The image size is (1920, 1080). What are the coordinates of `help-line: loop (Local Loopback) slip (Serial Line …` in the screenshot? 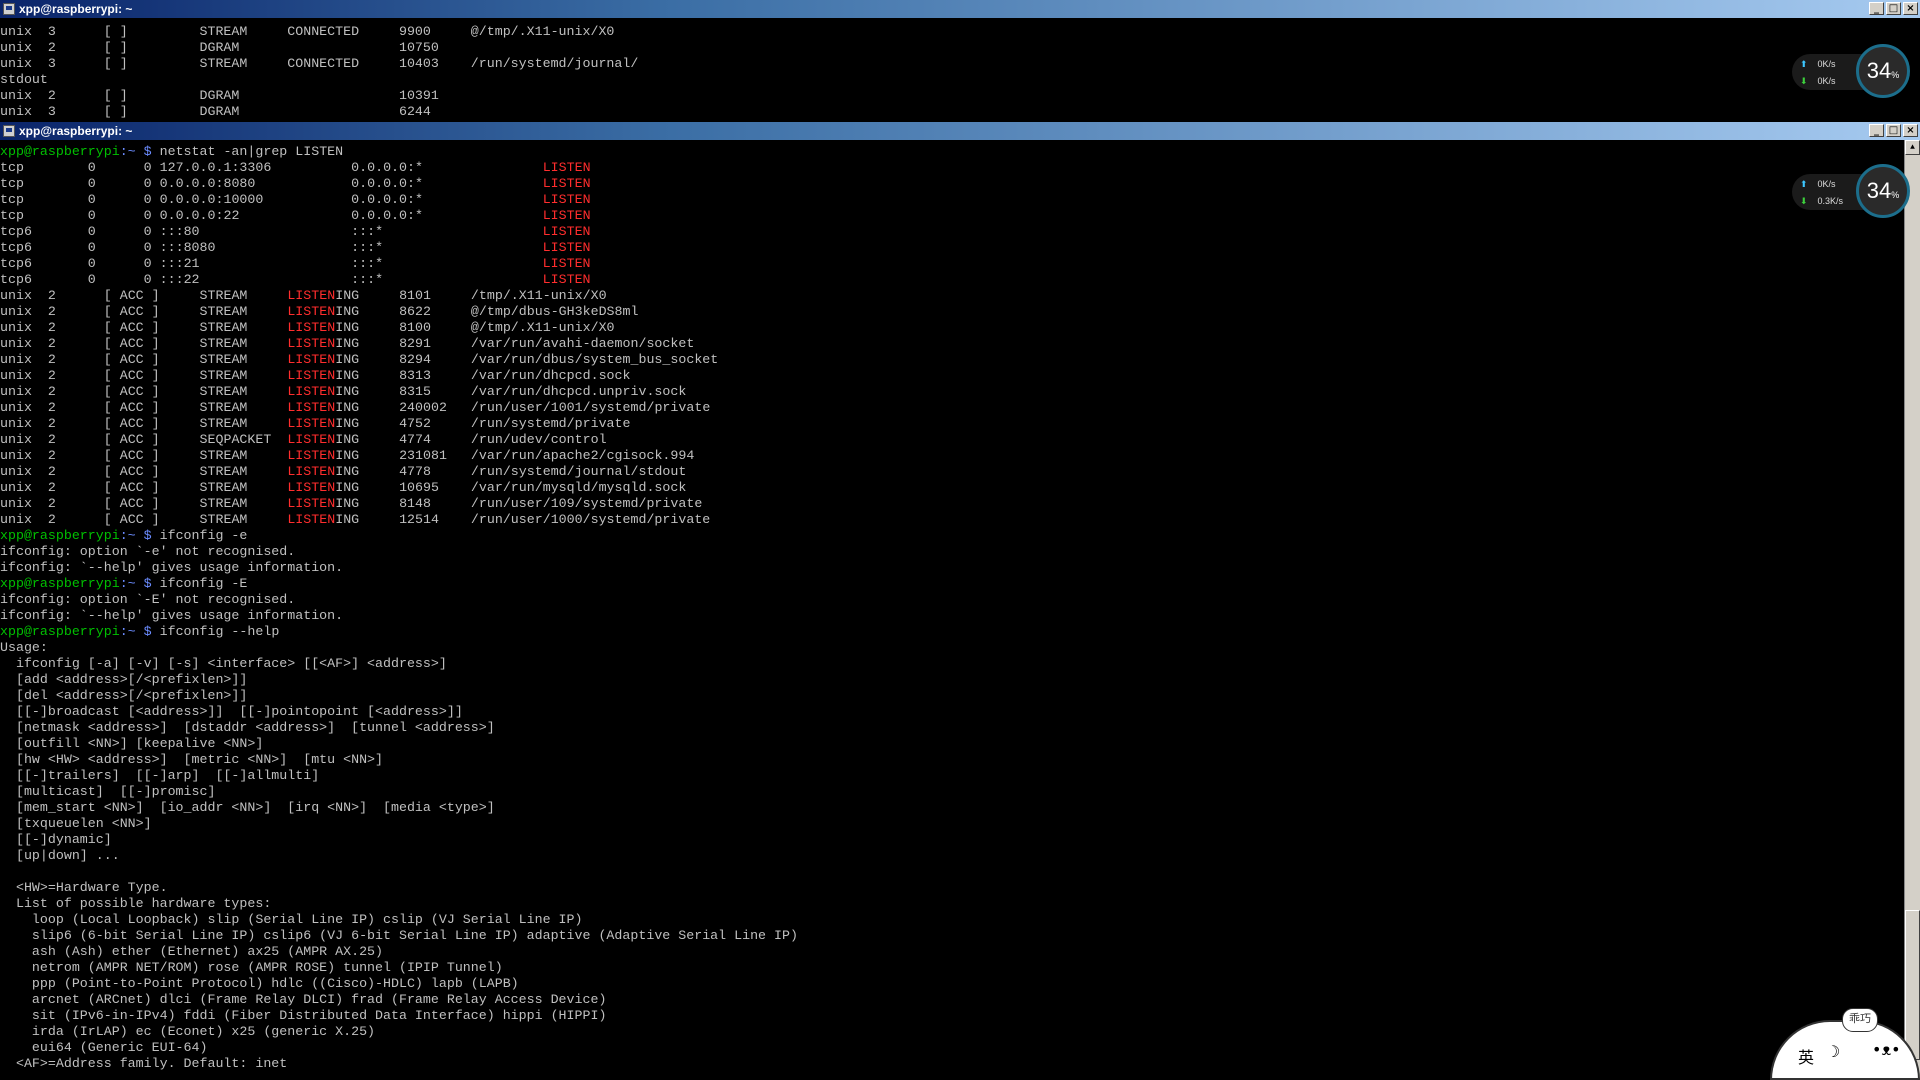 It's located at (291, 919).